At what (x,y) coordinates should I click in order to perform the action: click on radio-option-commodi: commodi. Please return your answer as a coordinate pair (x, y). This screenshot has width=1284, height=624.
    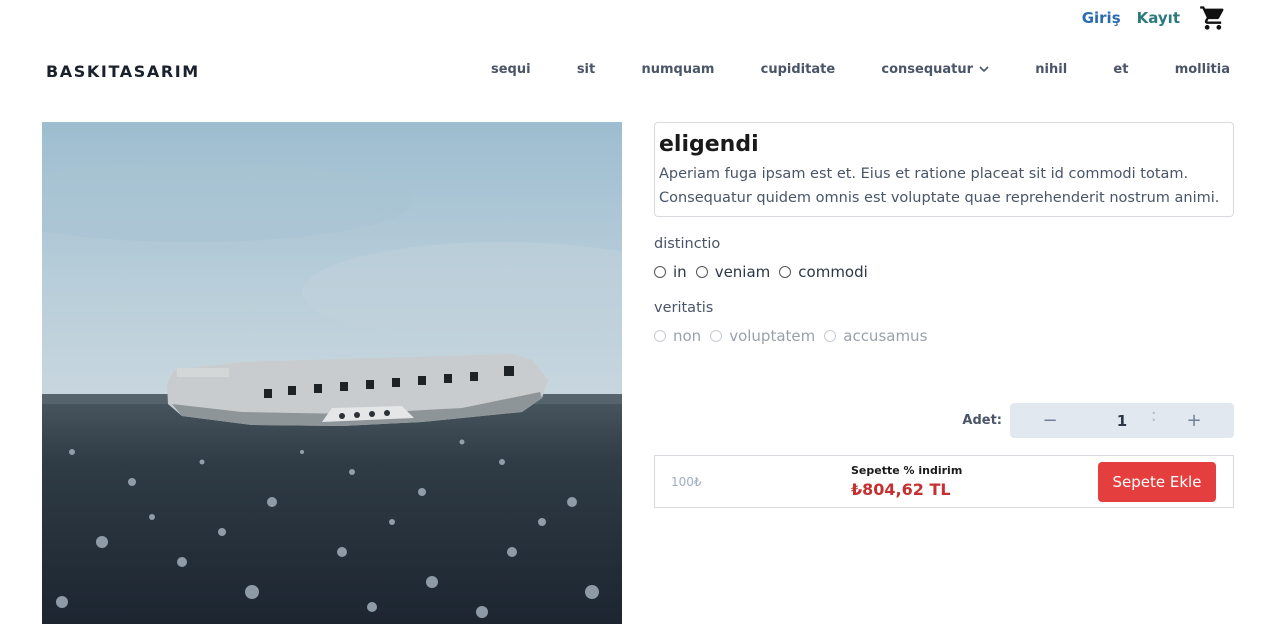
    Looking at the image, I should click on (823, 272).